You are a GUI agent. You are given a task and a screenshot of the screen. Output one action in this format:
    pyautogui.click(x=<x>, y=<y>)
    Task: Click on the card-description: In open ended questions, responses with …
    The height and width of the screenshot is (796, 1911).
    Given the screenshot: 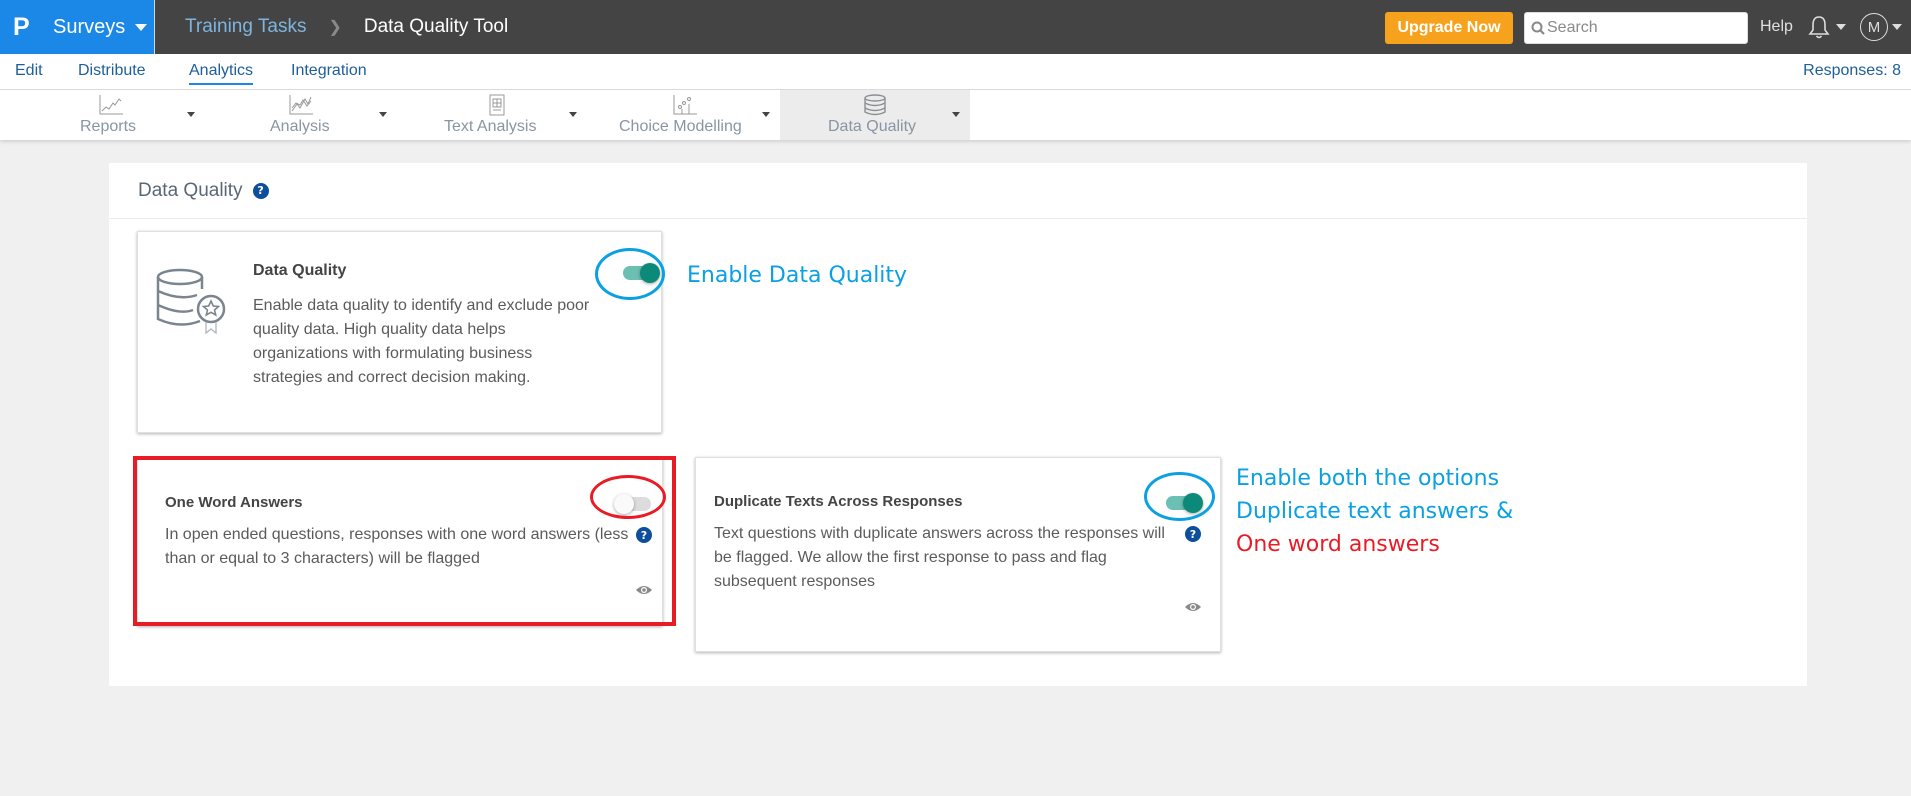 What is the action you would take?
    pyautogui.click(x=397, y=546)
    